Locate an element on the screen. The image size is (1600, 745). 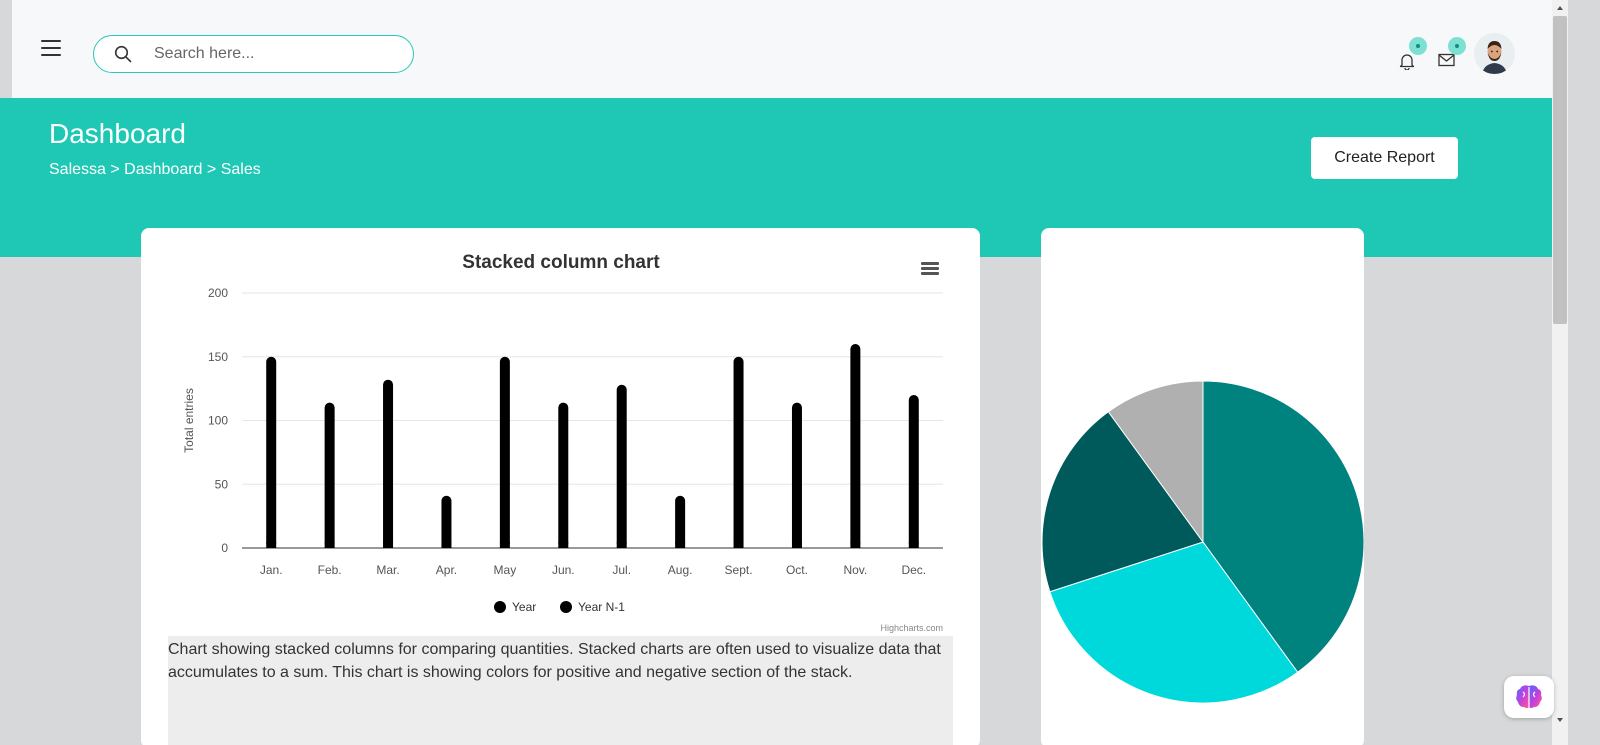
avatar-icon is located at coordinates (1494, 53).